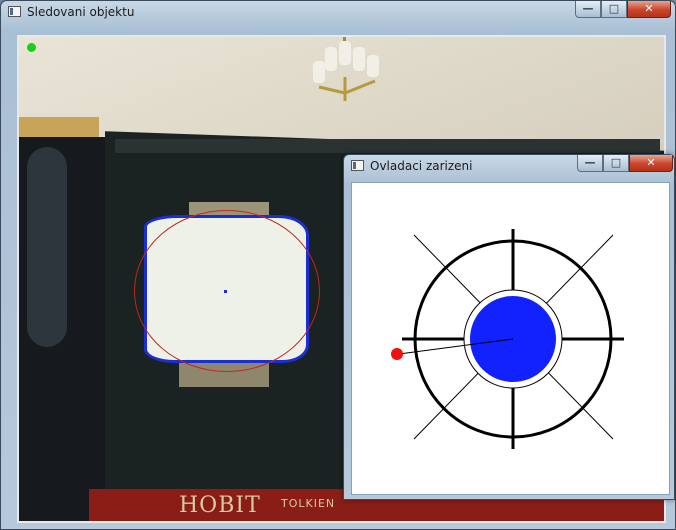  I want to click on control-window-titlebar: Ovladaci zarizeni — □ ✕, so click(509, 167).